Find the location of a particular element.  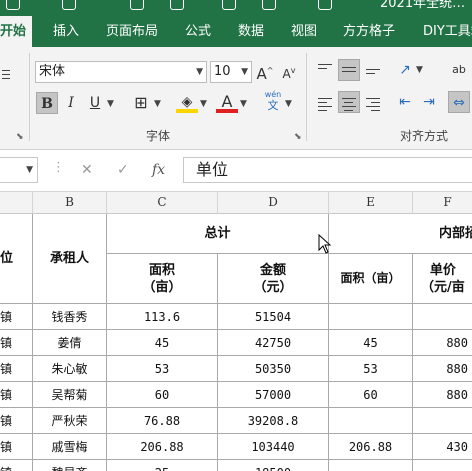

font-color-button: A is located at coordinates (227, 102).